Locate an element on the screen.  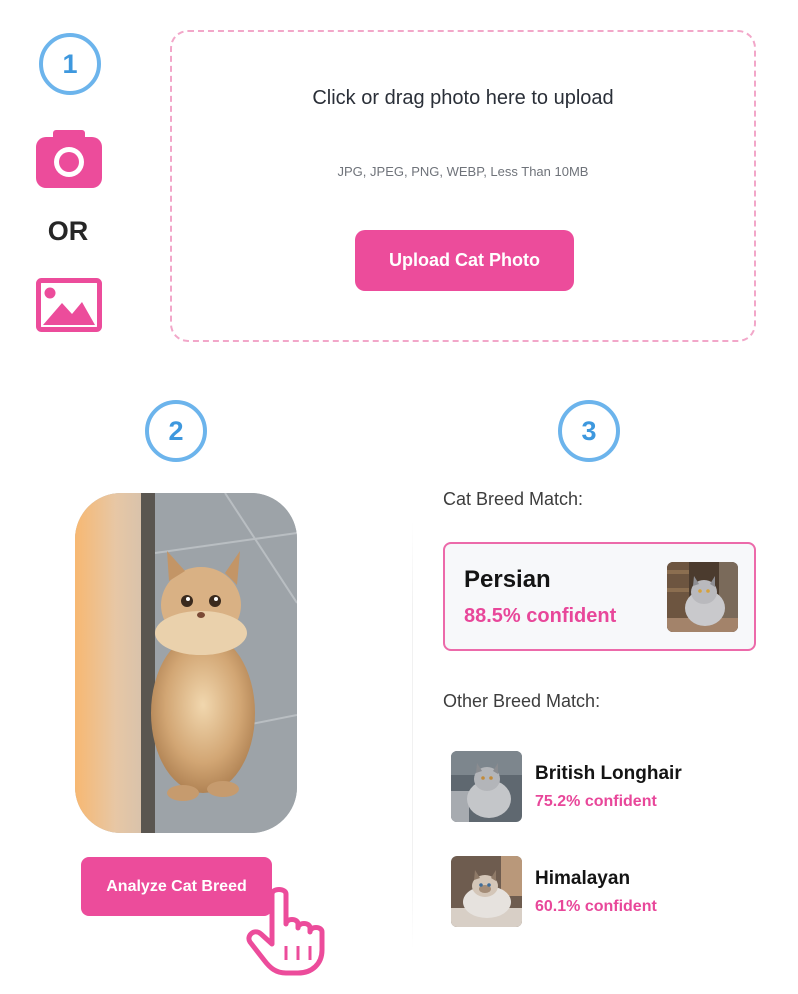
or-label: OR is located at coordinates (68, 231).